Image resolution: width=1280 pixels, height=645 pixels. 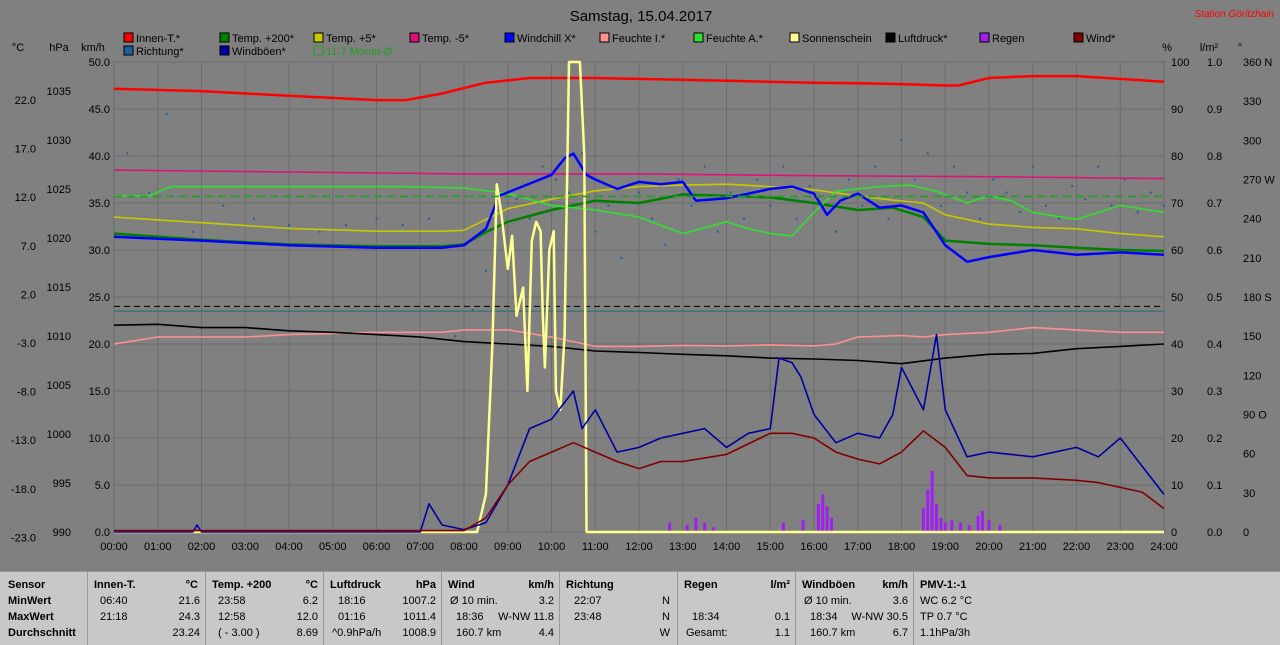 What do you see at coordinates (946, 601) in the screenshot?
I see `stats-pmv-windchill: WC 6.2 °C` at bounding box center [946, 601].